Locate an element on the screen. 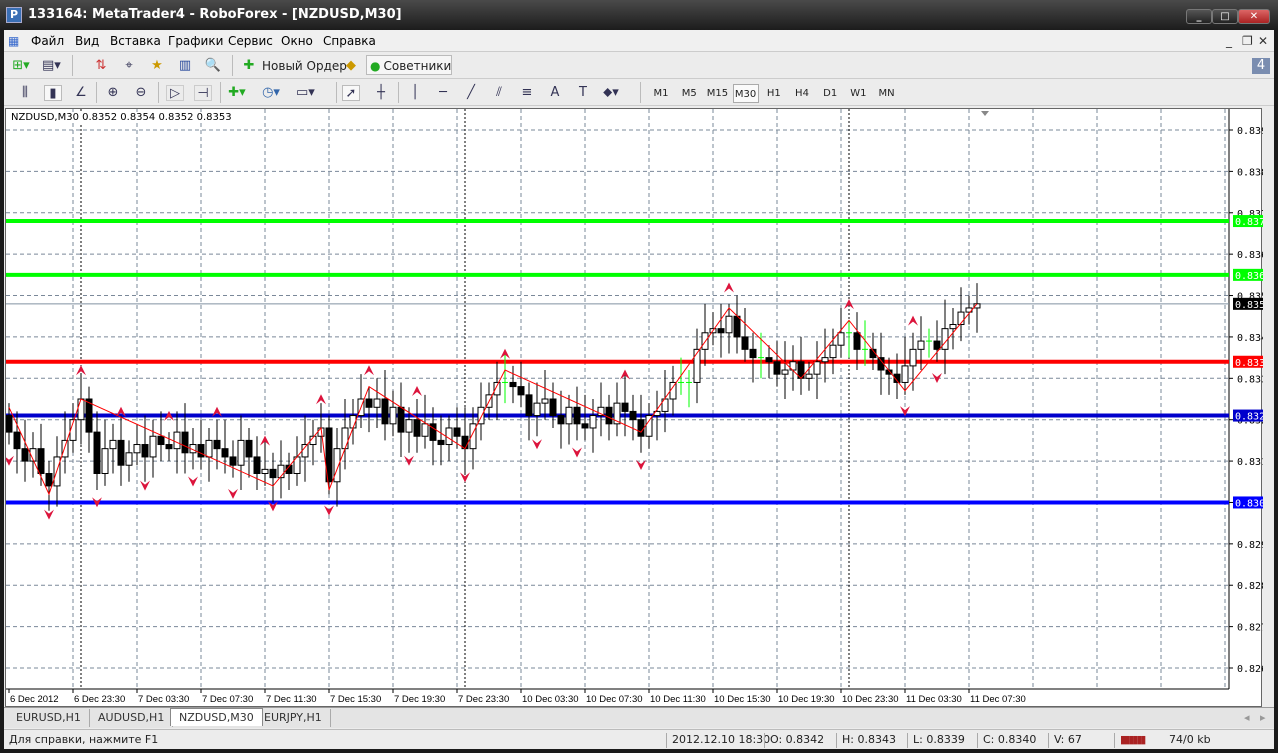 This screenshot has width=1278, height=753. data-window-icon: ⌖ is located at coordinates (129, 66).